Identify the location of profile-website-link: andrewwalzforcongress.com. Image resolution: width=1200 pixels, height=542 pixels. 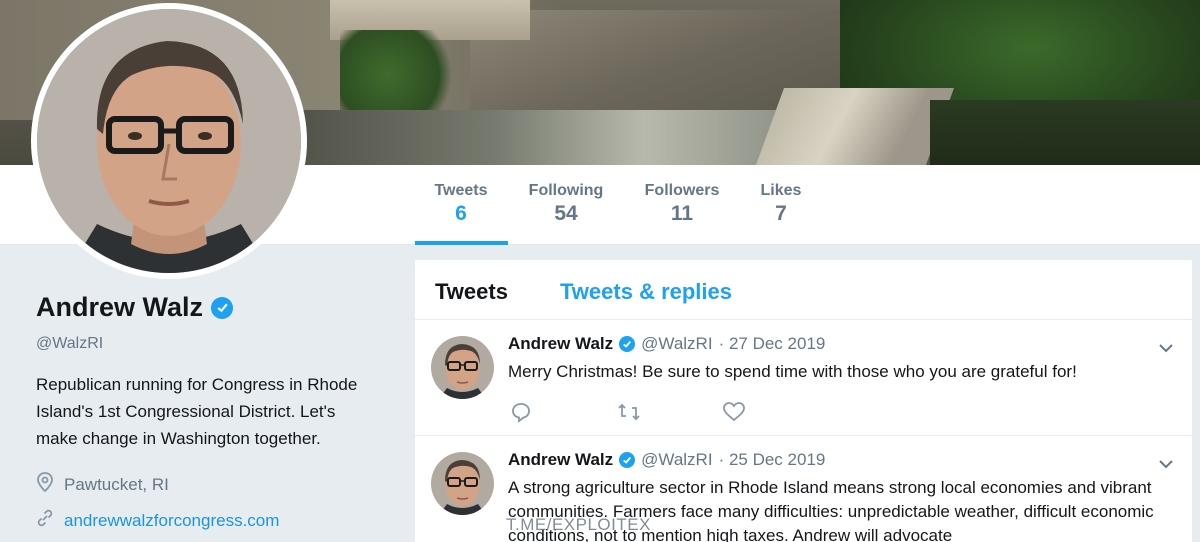
(171, 521).